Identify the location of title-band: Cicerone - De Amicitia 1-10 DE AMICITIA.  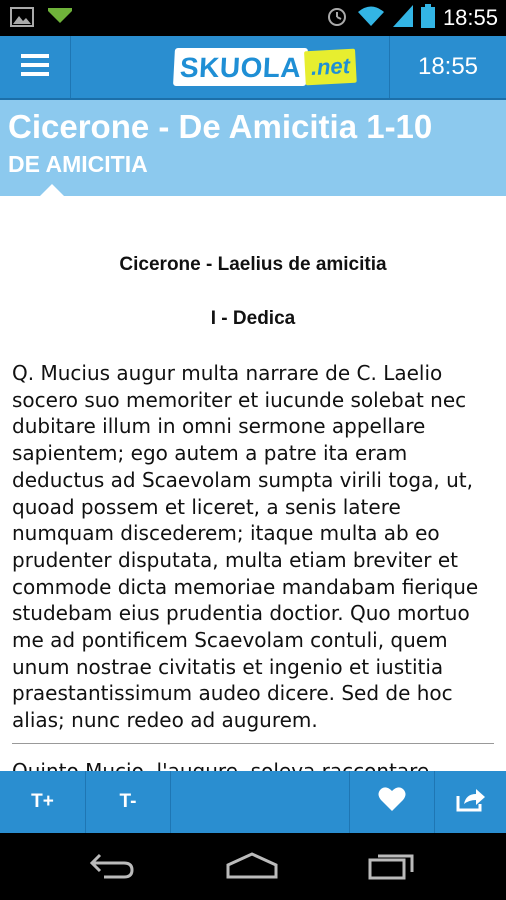
(253, 148).